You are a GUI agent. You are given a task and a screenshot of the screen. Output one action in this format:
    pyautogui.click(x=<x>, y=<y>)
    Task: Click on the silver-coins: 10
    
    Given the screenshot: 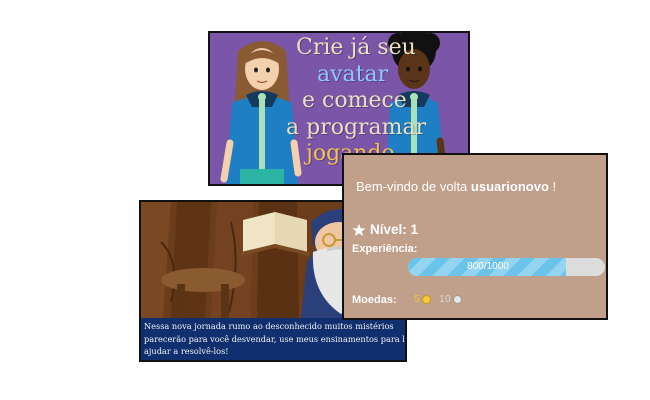 What is the action you would take?
    pyautogui.click(x=450, y=299)
    